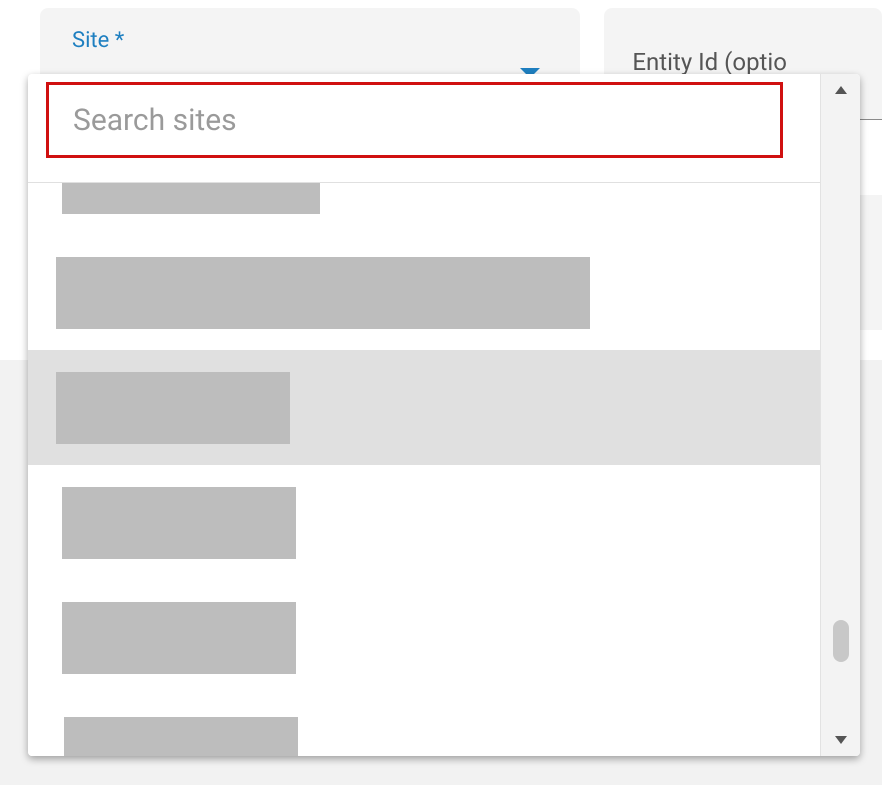 This screenshot has height=785, width=882. I want to click on scroll-up-icon, so click(840, 90).